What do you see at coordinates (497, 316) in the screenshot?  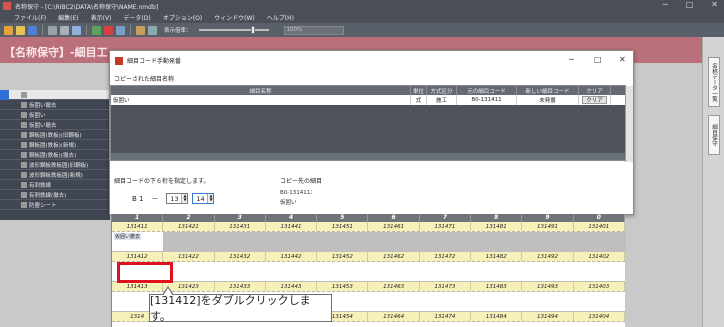 I see `grid-cell: 131484` at bounding box center [497, 316].